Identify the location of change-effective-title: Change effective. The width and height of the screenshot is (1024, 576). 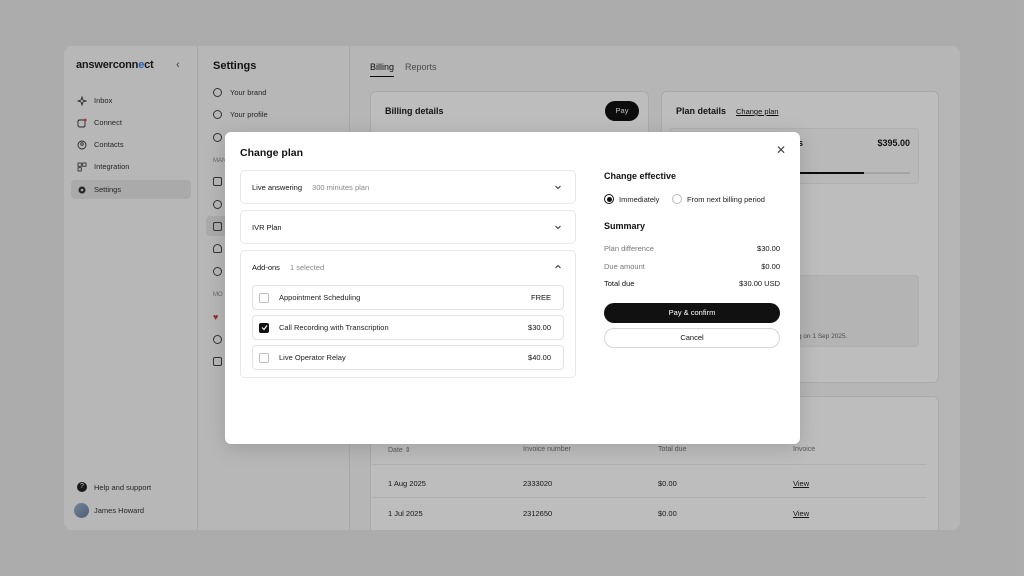
(640, 176).